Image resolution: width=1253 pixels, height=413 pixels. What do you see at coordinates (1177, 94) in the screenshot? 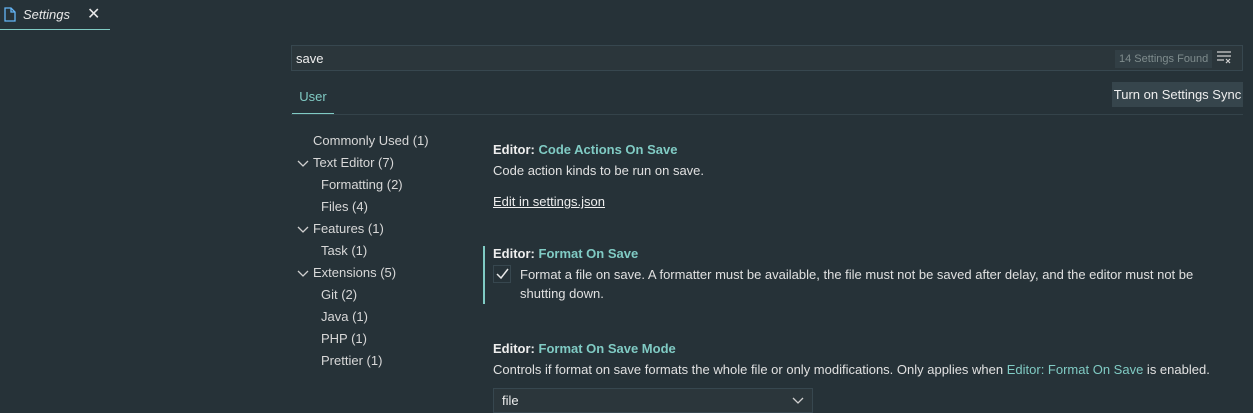
I see `turn-on-settings-sync-button: Turn on Settings Sync` at bounding box center [1177, 94].